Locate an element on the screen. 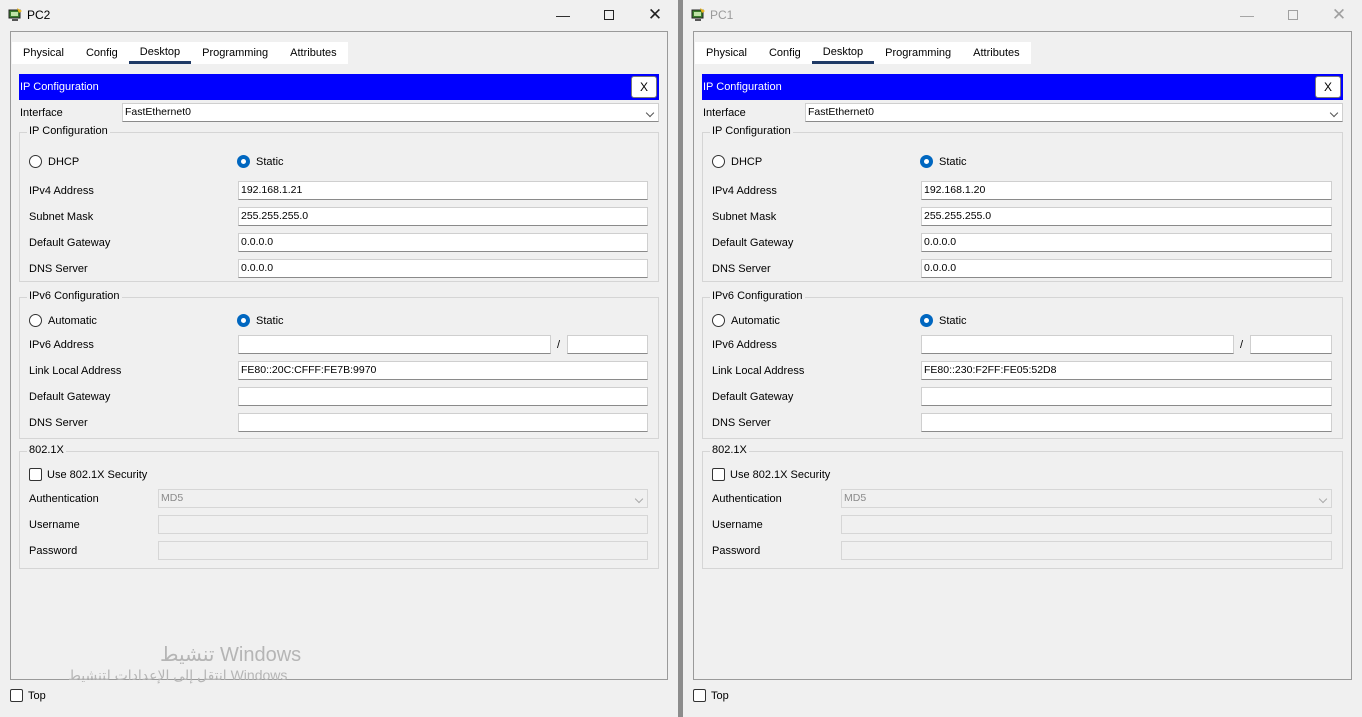  maximize-icon is located at coordinates (609, 15).